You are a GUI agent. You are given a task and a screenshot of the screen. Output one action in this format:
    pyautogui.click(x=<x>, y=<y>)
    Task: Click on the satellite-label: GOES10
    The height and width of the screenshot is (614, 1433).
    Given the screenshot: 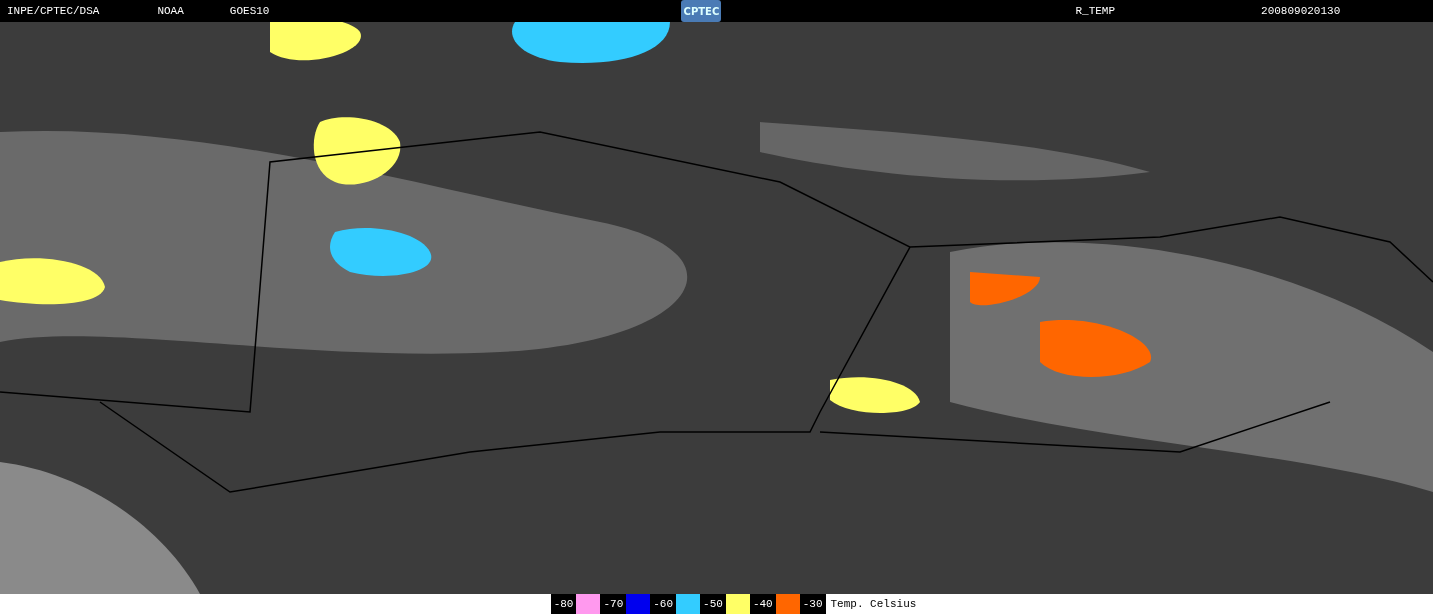 What is the action you would take?
    pyautogui.click(x=249, y=11)
    